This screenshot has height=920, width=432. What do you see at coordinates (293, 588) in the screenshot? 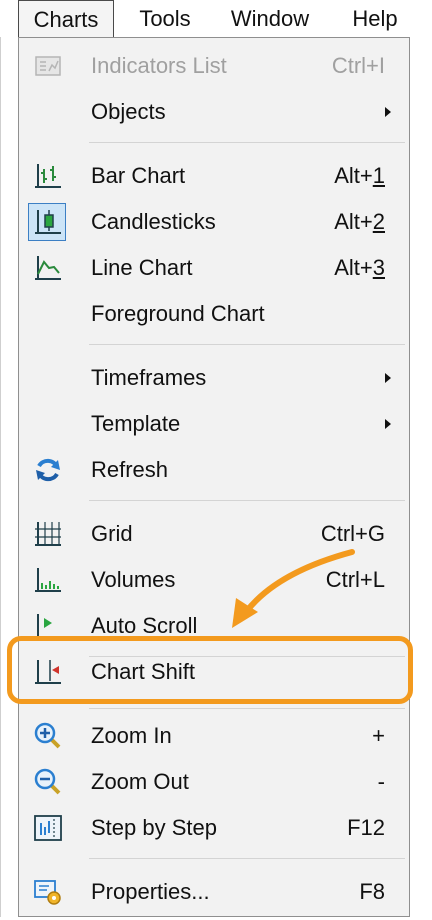
I see `callout-arrow-icon` at bounding box center [293, 588].